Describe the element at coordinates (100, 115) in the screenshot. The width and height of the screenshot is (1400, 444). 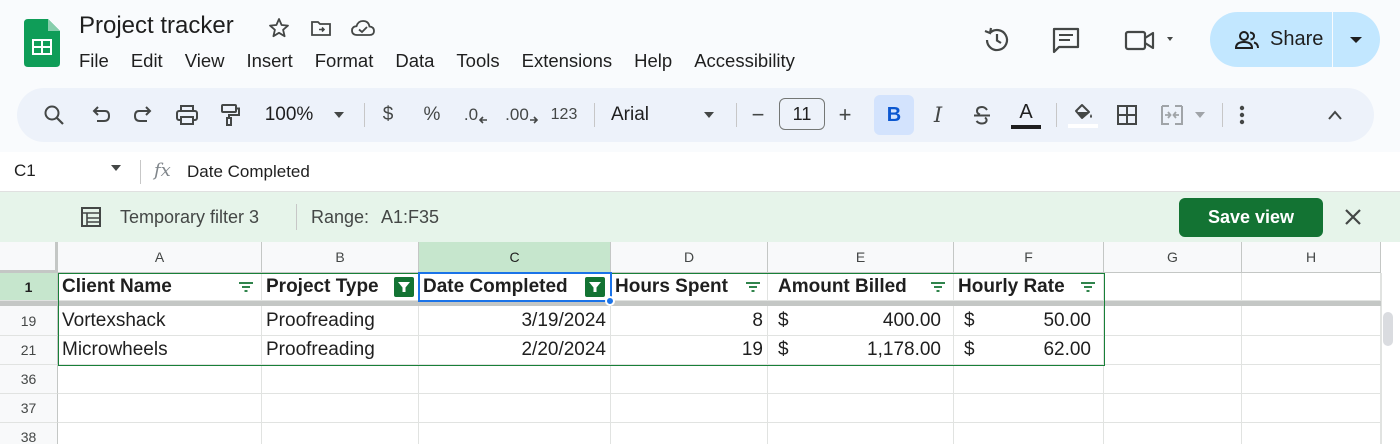
I see `undo-icon` at that location.